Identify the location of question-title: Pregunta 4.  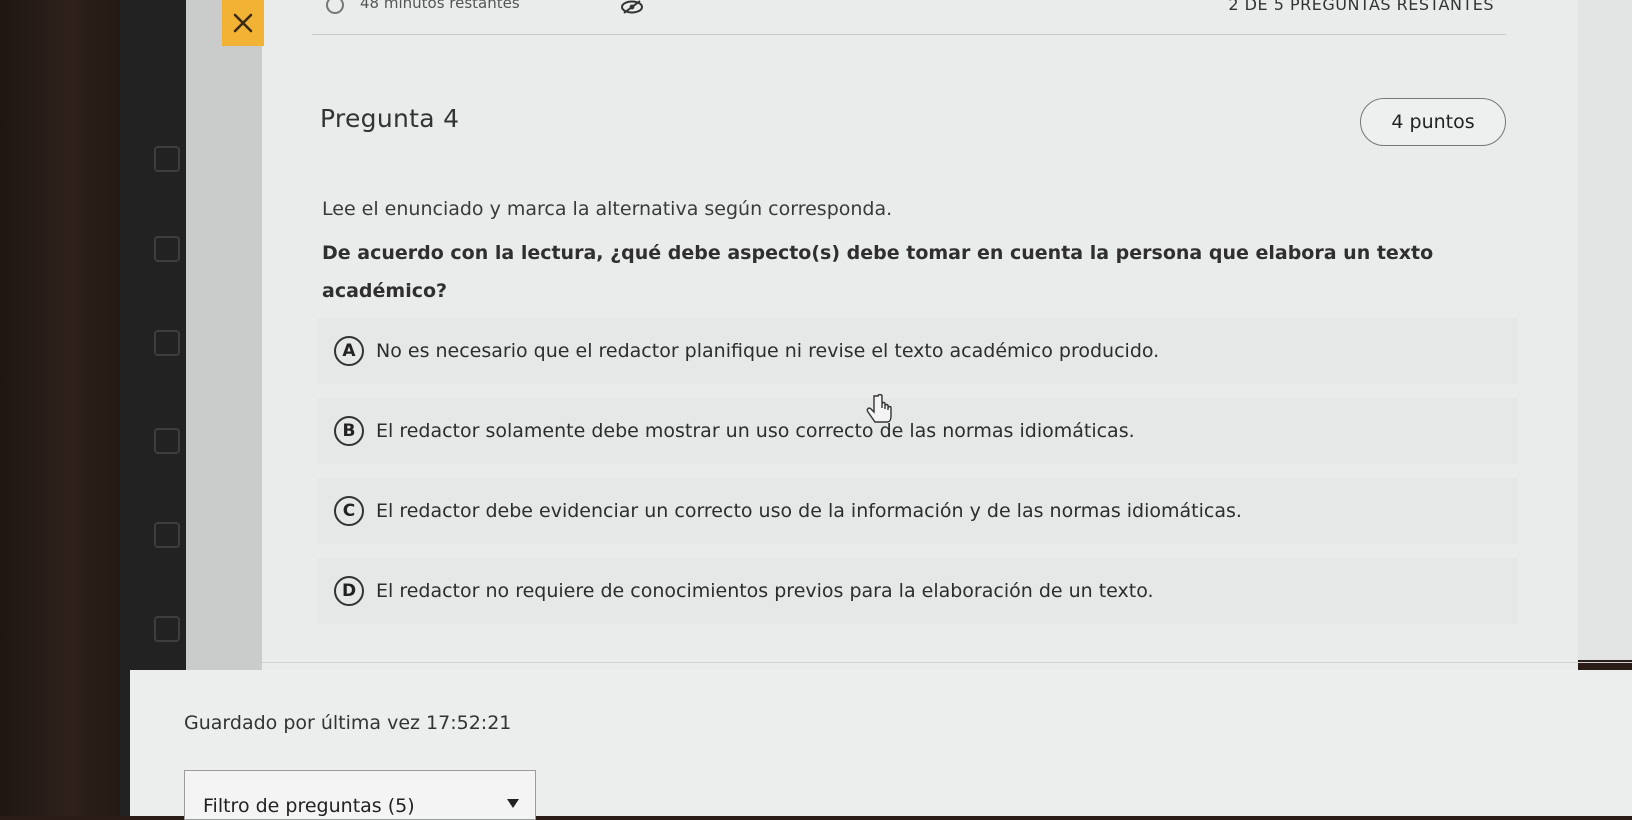
(390, 118).